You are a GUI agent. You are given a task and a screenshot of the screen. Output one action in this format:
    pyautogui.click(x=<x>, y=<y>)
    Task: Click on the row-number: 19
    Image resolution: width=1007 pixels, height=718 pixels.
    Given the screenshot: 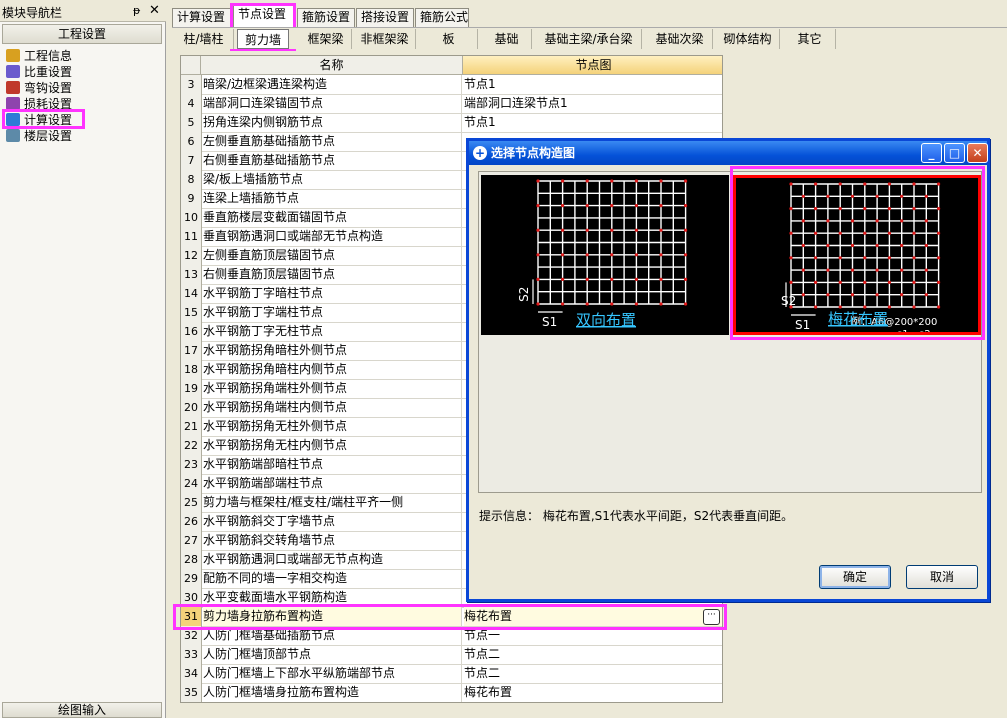 What is the action you would take?
    pyautogui.click(x=191, y=388)
    